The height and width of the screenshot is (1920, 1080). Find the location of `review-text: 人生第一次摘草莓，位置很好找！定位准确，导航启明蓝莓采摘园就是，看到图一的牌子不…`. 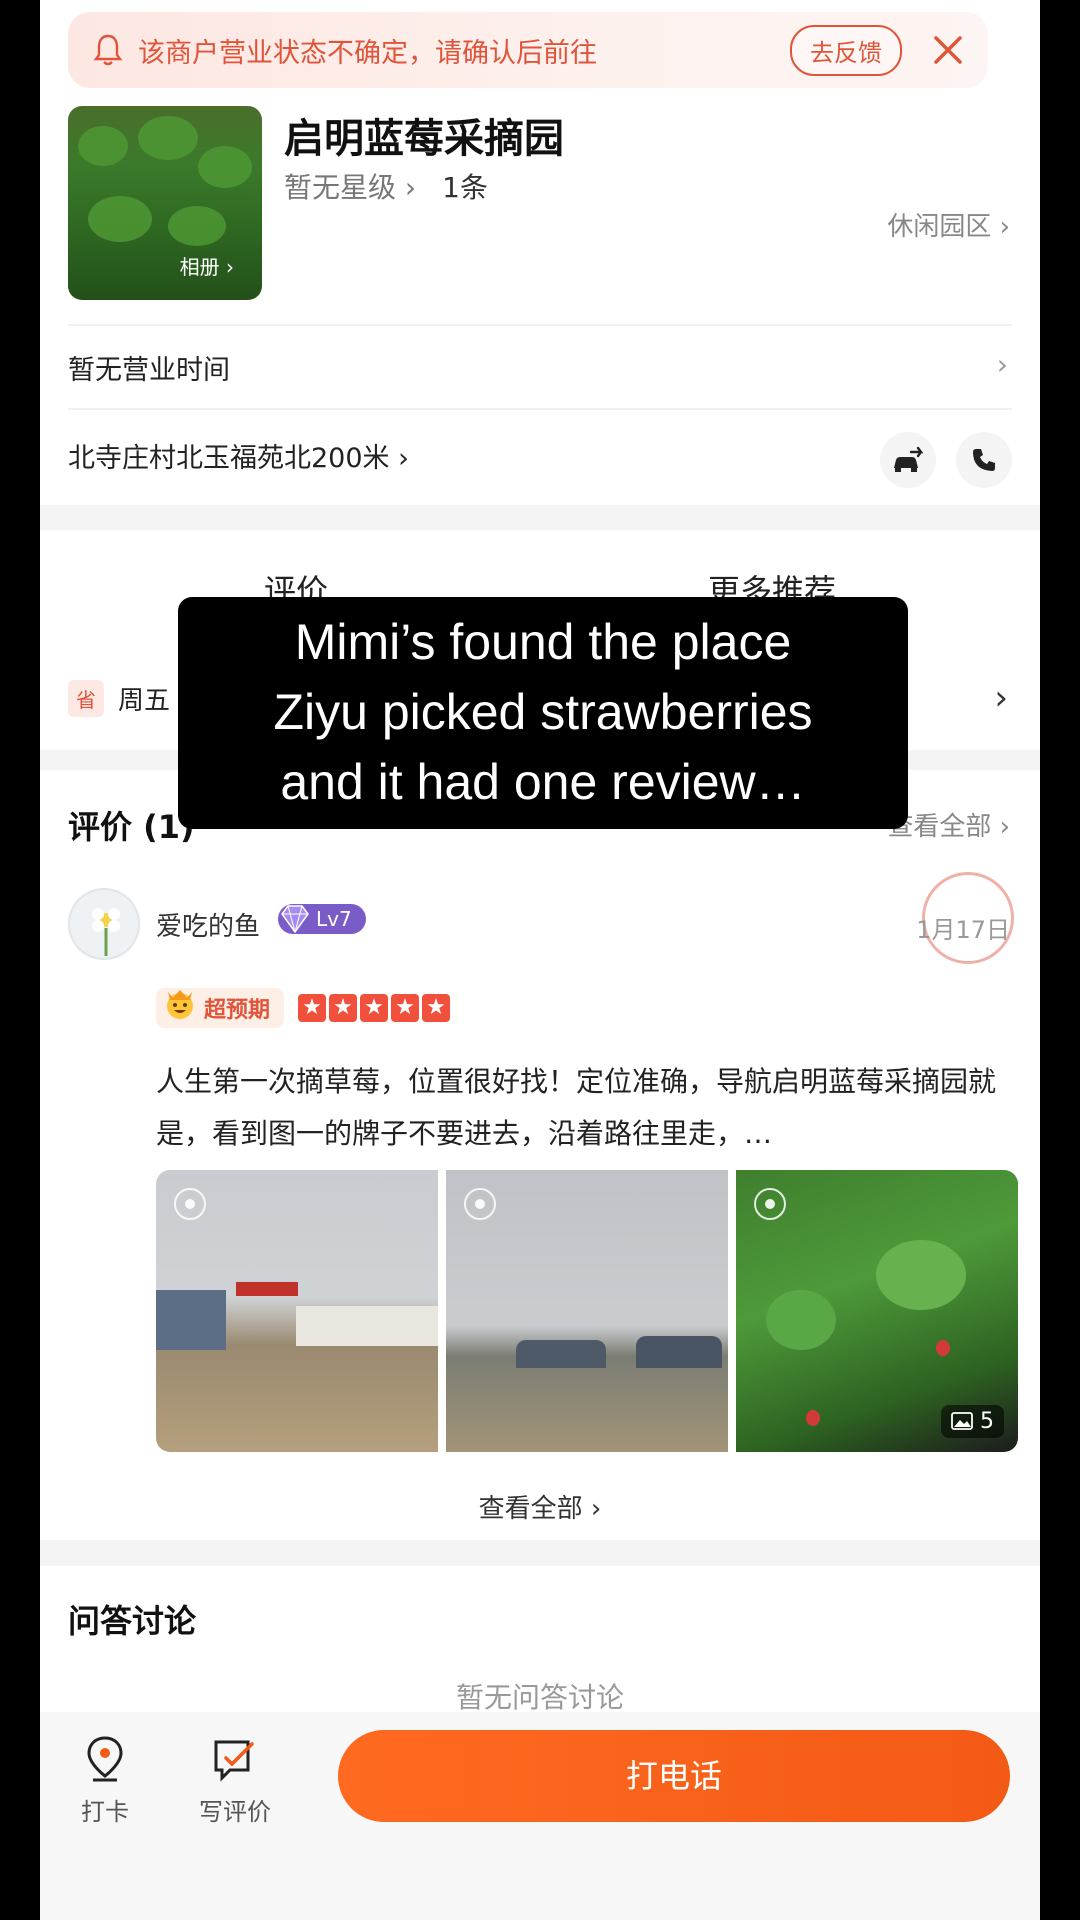

review-text: 人生第一次摘草莓，位置很好找！定位准确，导航启明蓝莓采摘园就是，看到图一的牌子不… is located at coordinates (581, 1108).